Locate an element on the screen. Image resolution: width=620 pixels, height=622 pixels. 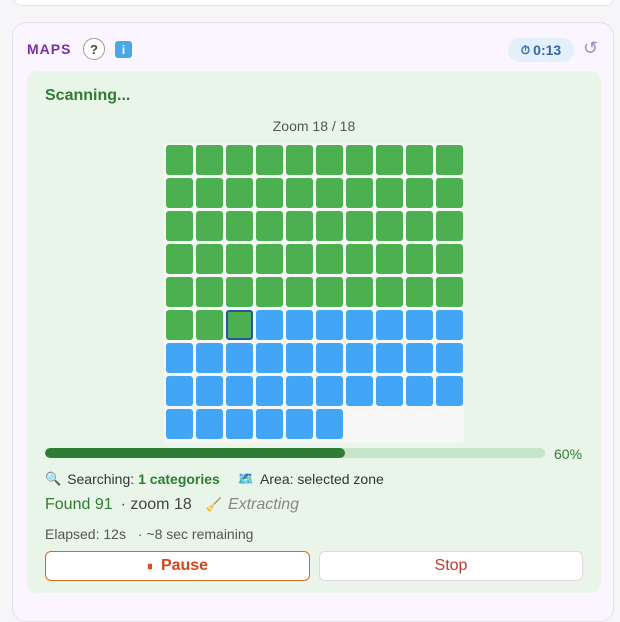
stop-button: Stop is located at coordinates (451, 566).